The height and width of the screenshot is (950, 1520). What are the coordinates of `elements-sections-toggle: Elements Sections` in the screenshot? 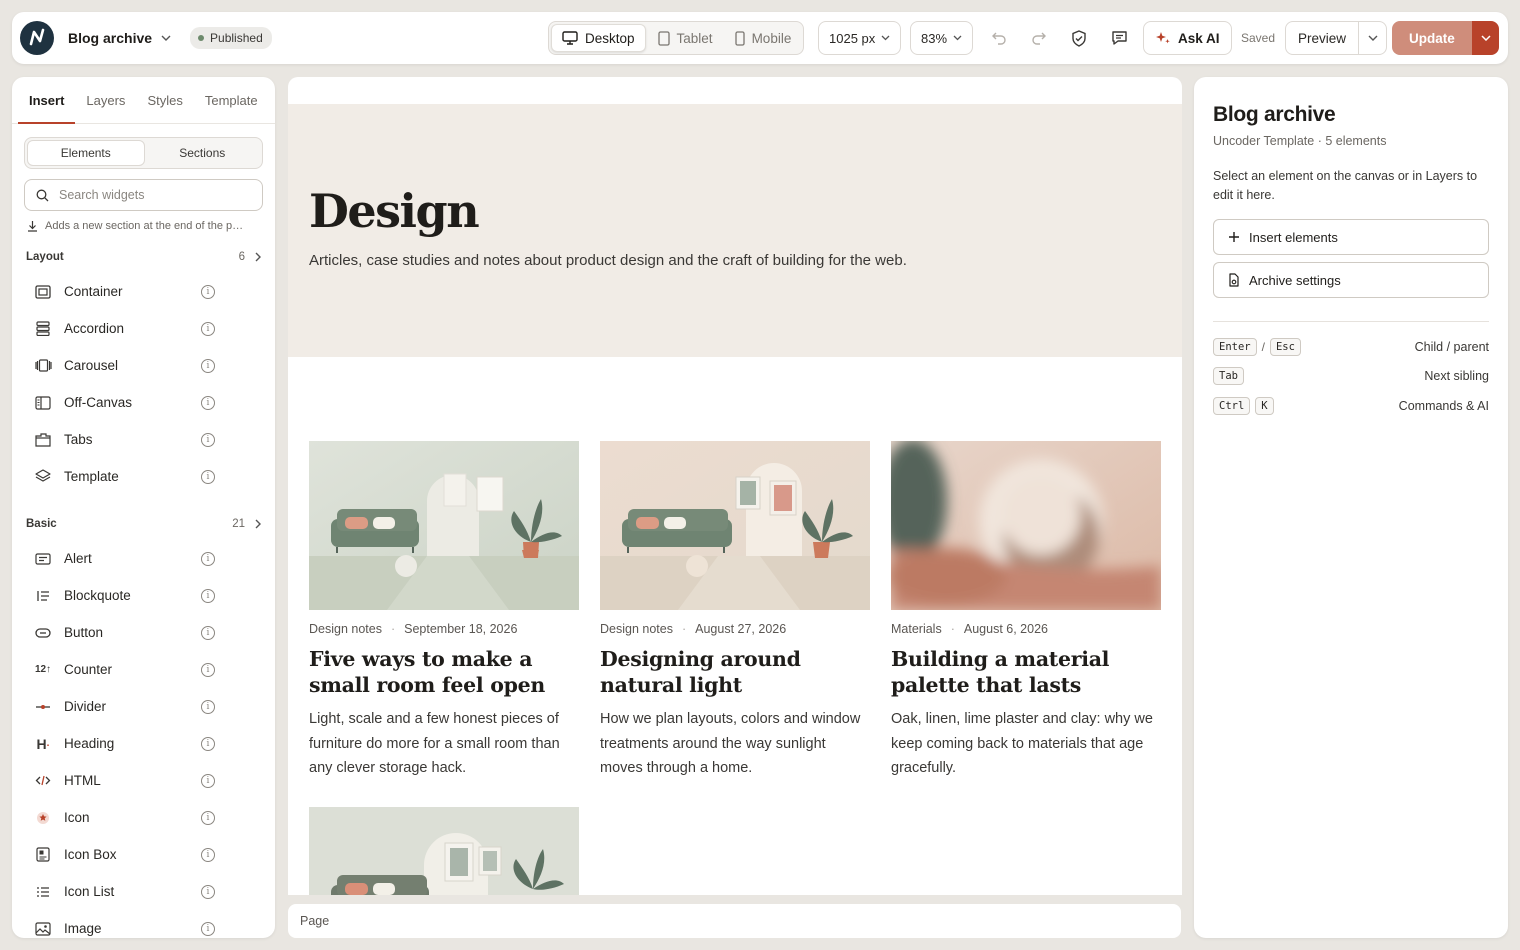 It's located at (143, 153).